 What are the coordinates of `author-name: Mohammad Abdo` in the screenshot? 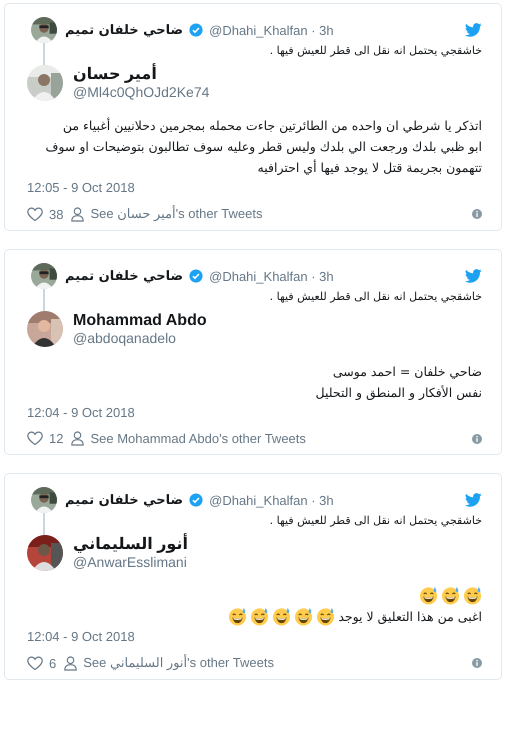 It's located at (140, 320).